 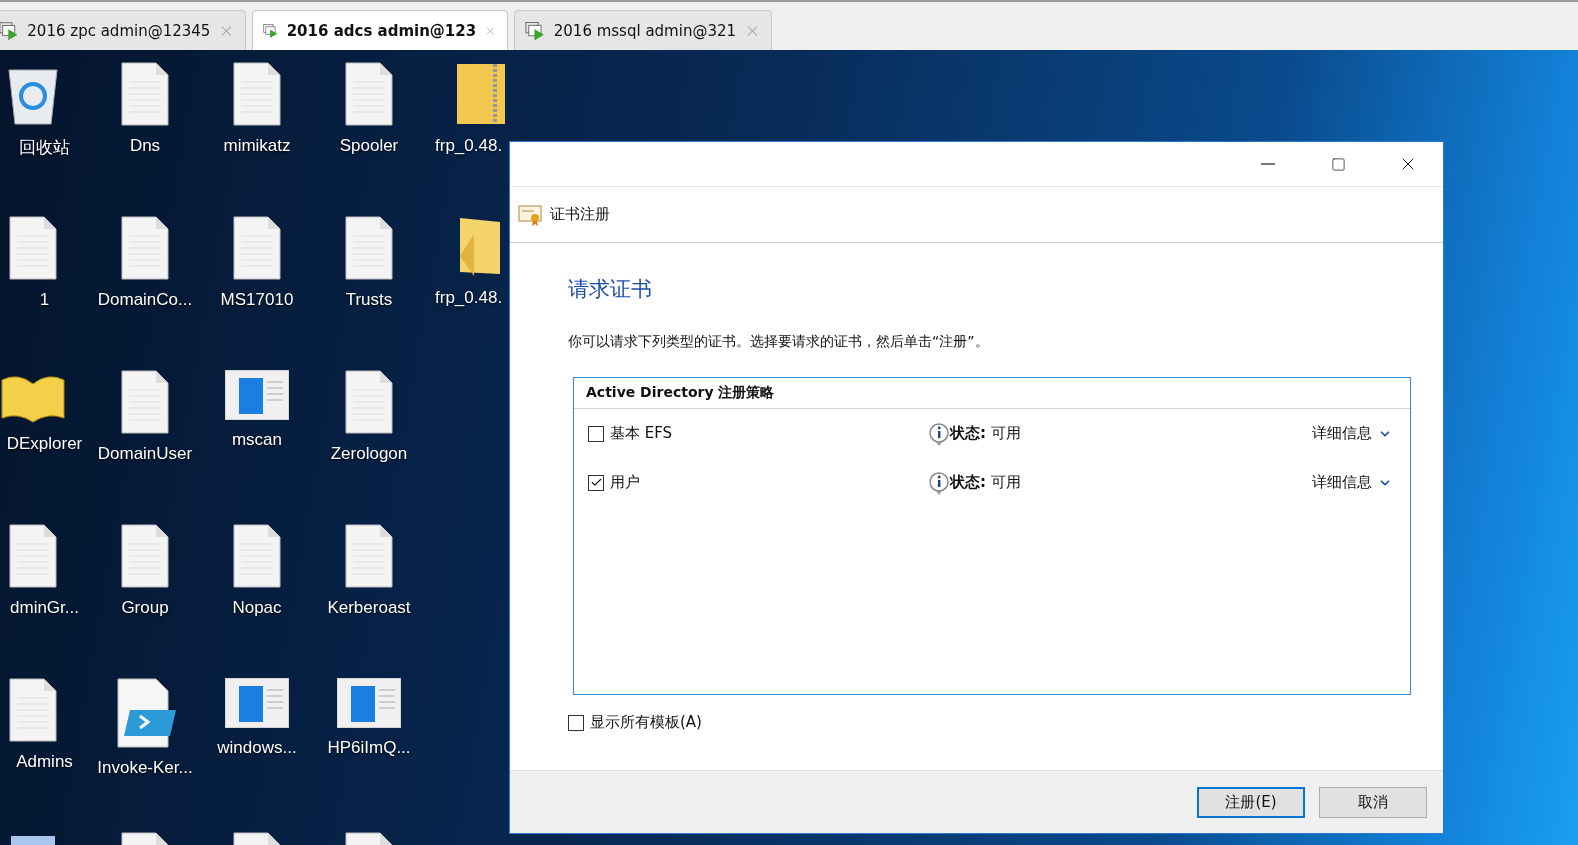 I want to click on dialog-title: 证书注册, so click(x=580, y=214).